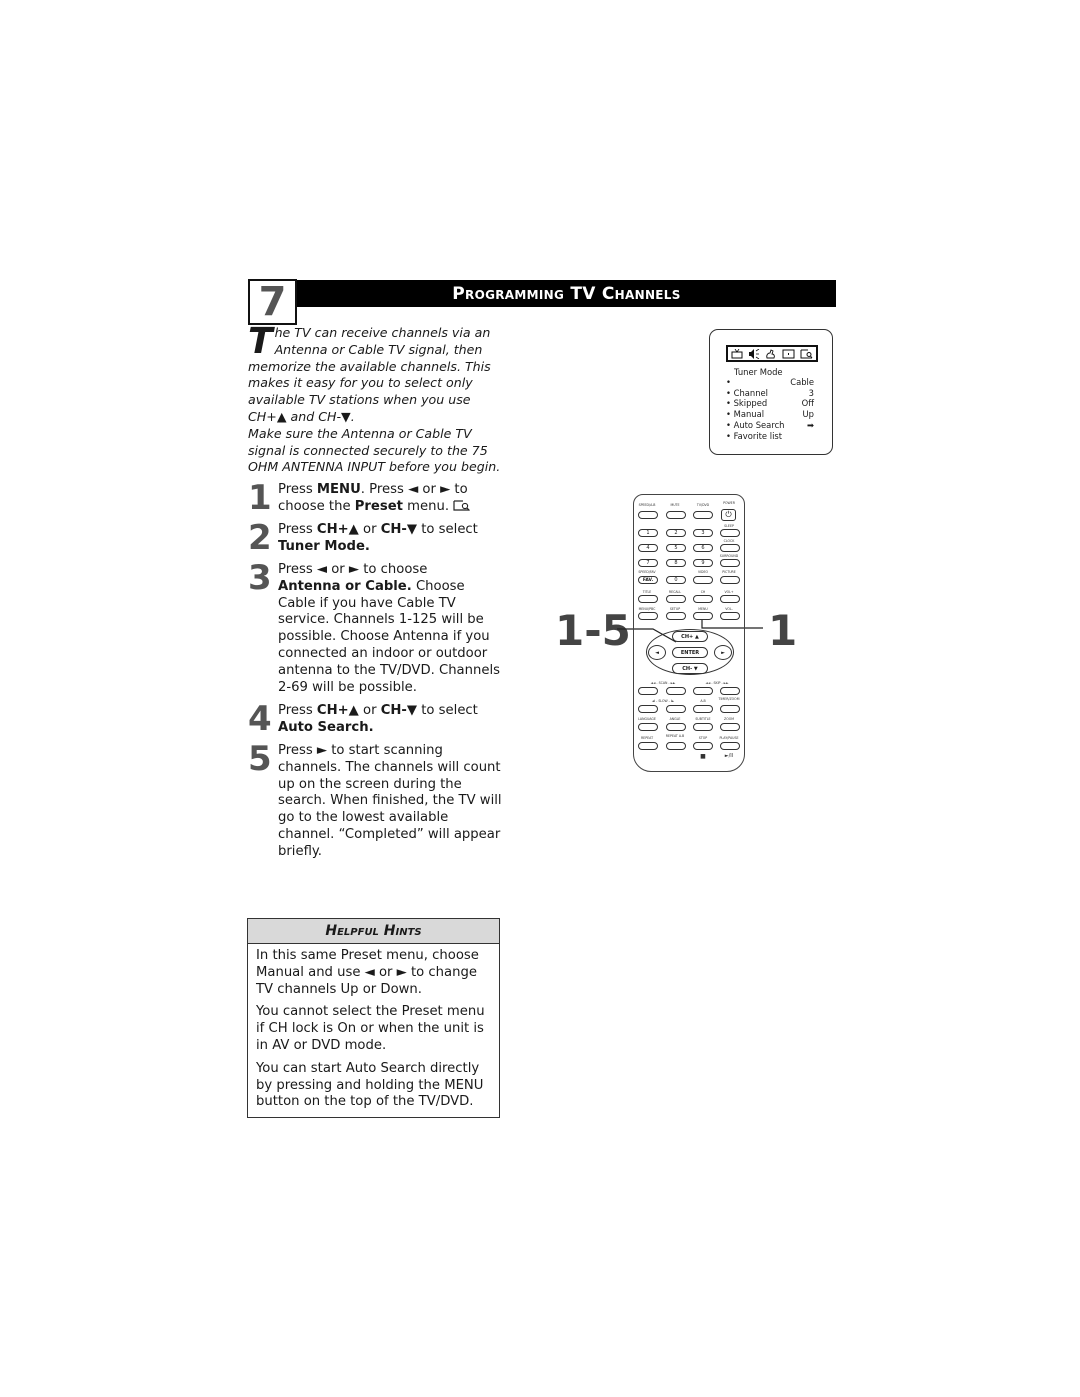  I want to click on slow-back-button, so click(648, 709).